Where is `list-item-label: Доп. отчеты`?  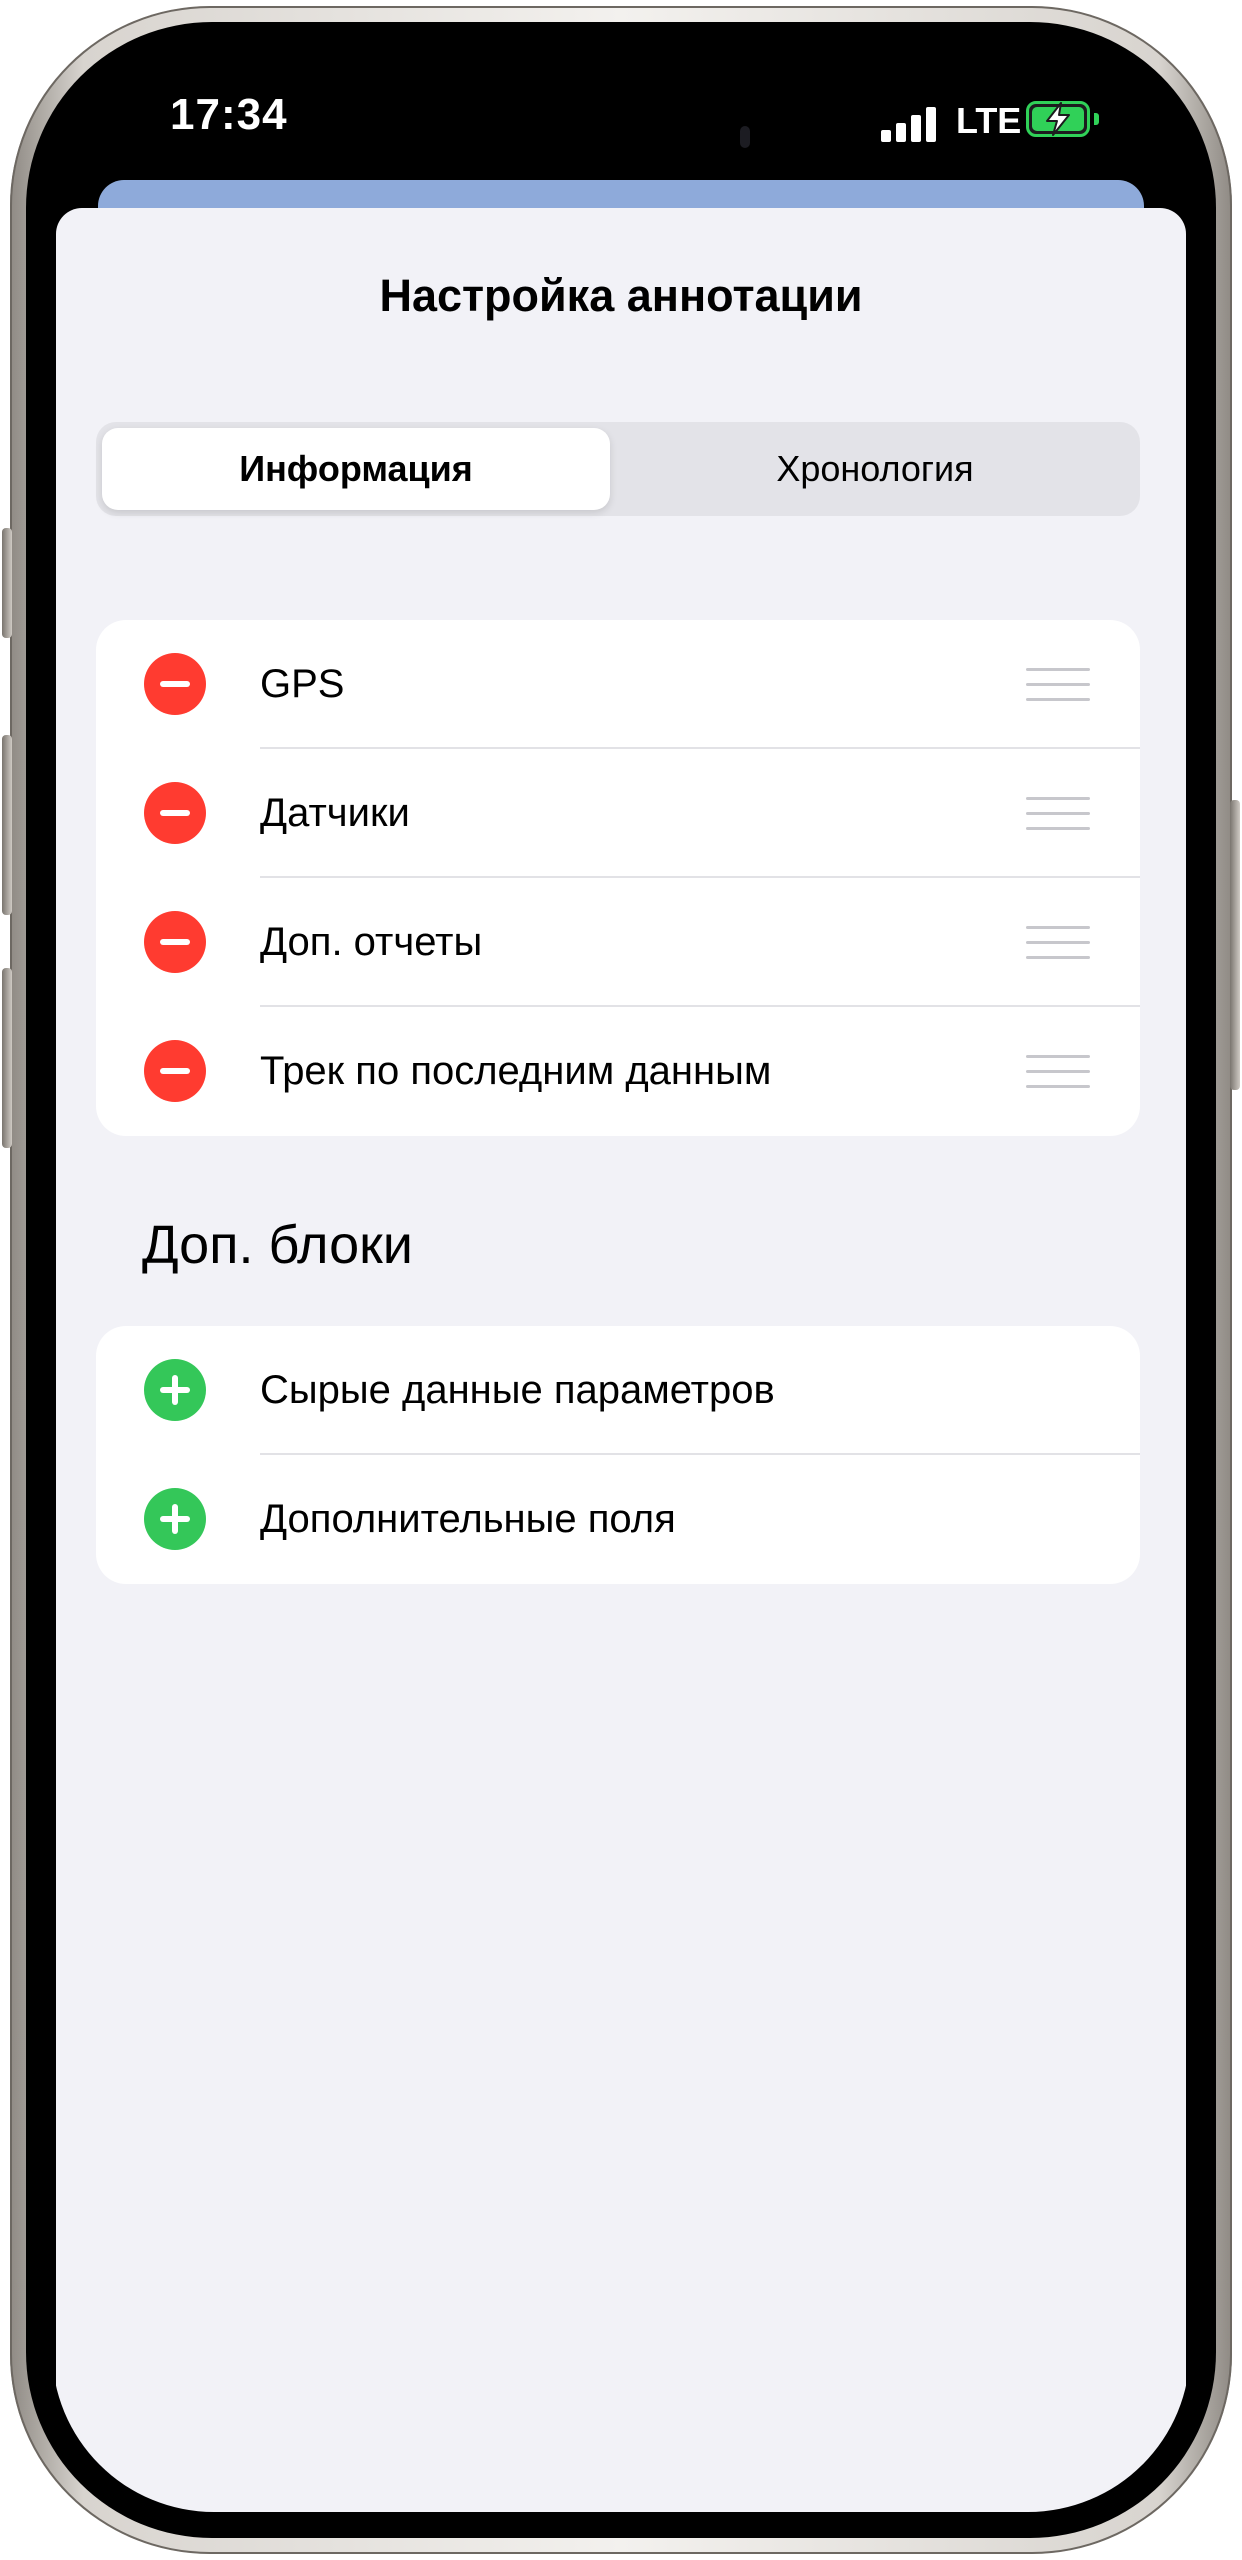
list-item-label: Доп. отчеты is located at coordinates (371, 942).